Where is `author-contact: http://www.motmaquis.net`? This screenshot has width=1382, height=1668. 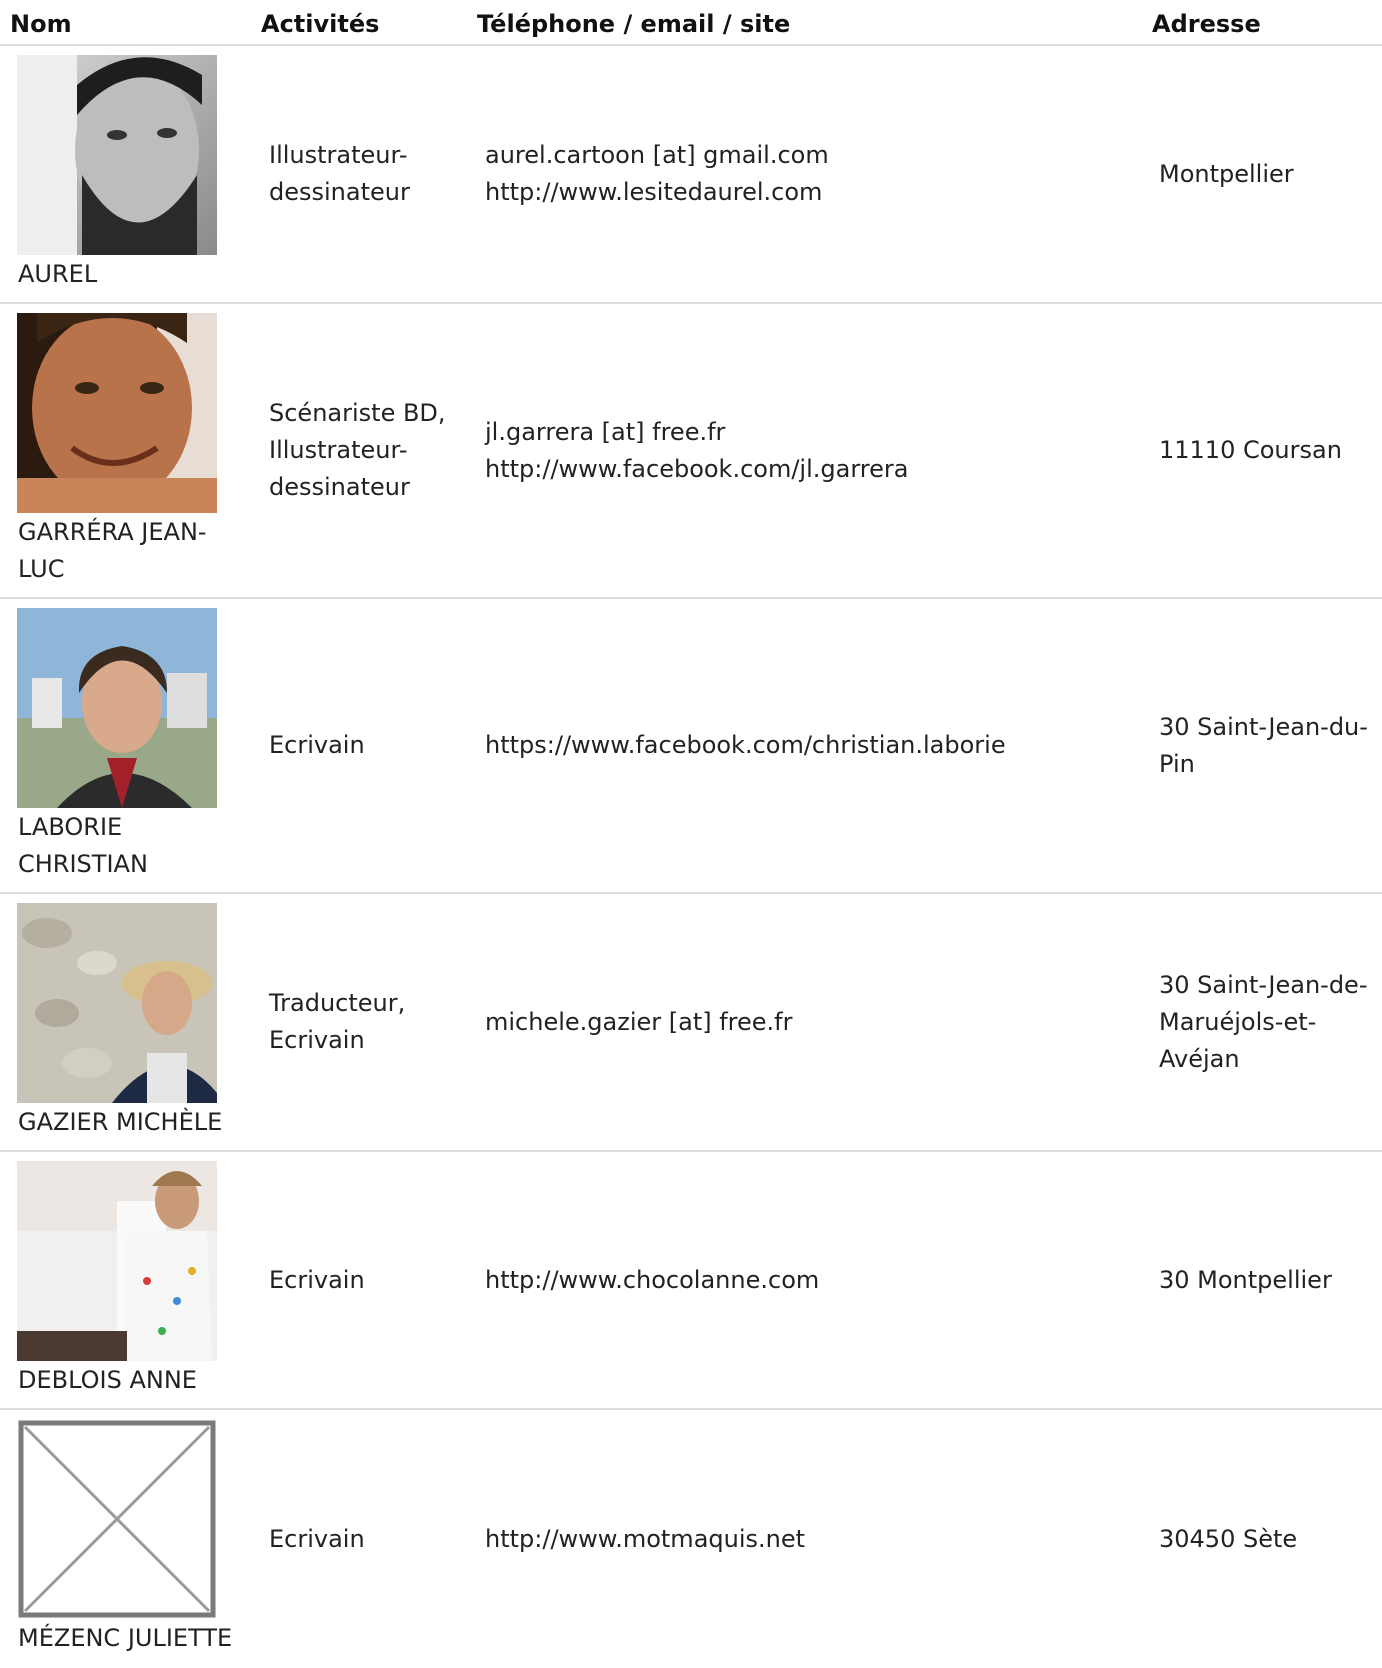
author-contact: http://www.motmaquis.net is located at coordinates (645, 1538).